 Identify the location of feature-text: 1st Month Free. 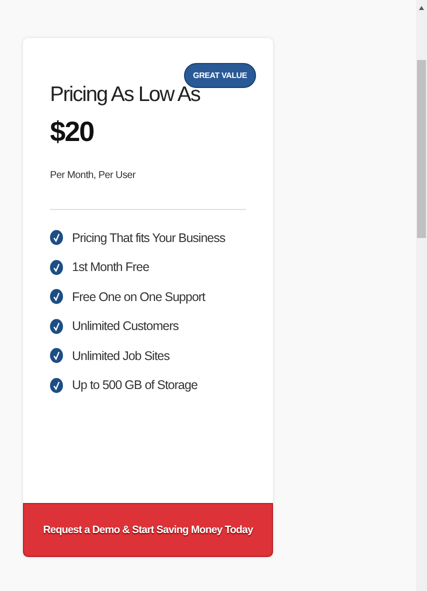
(111, 267).